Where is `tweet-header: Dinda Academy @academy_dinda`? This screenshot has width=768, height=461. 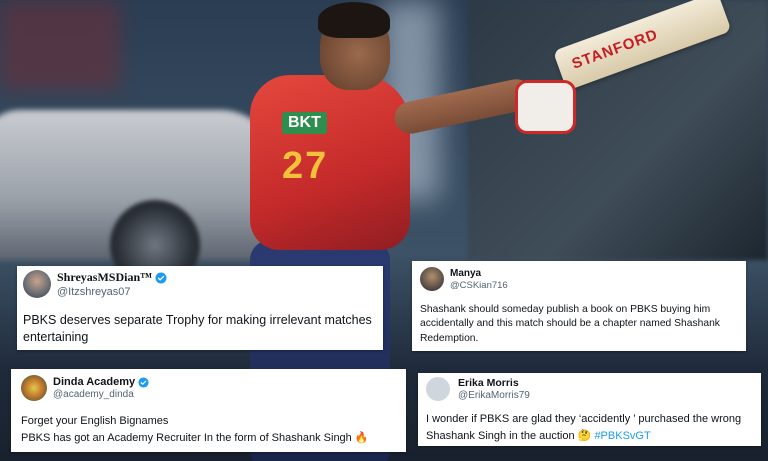 tweet-header: Dinda Academy @academy_dinda is located at coordinates (85, 388).